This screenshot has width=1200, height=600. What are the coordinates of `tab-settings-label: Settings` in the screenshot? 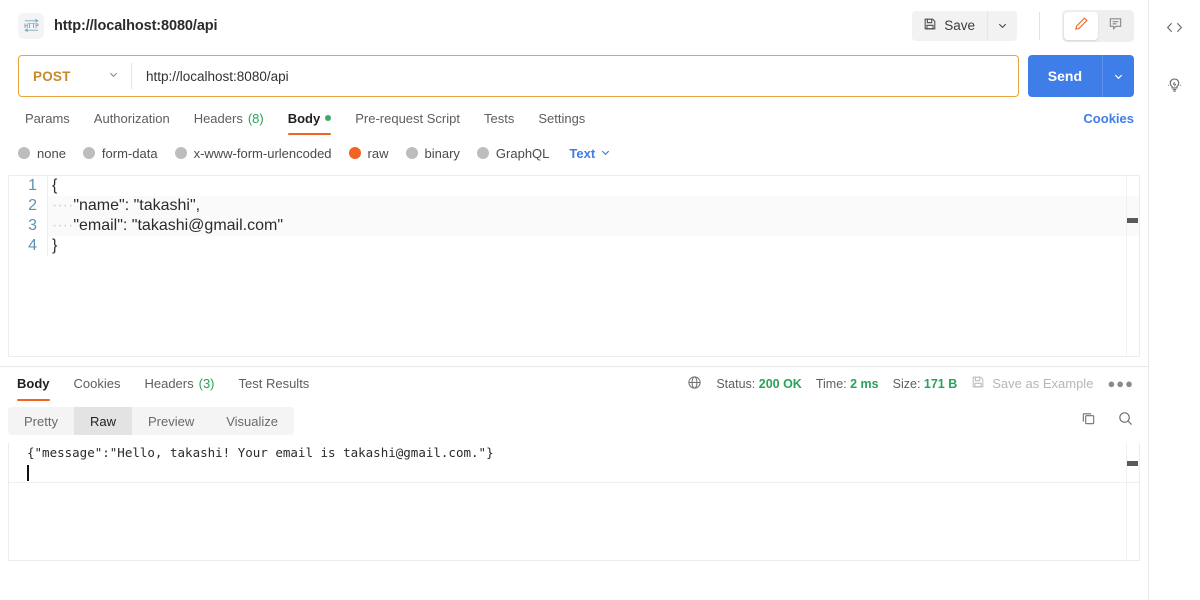 It's located at (562, 118).